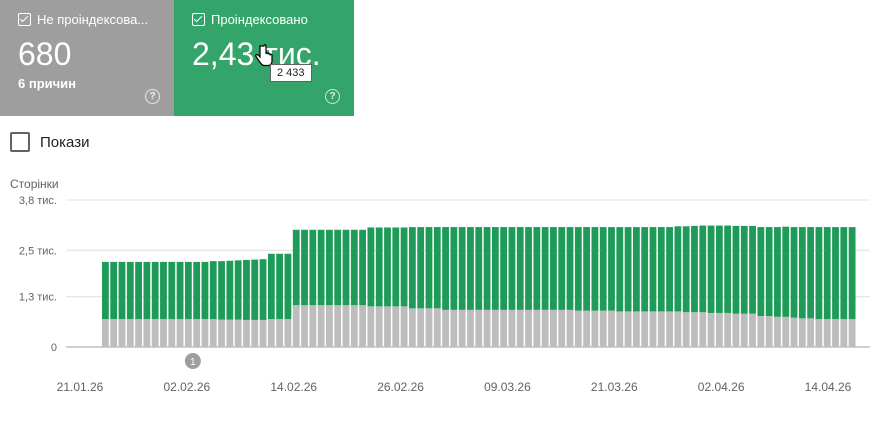 This screenshot has height=424, width=885. Describe the element at coordinates (193, 362) in the screenshot. I see `annotation-label: 1` at that location.